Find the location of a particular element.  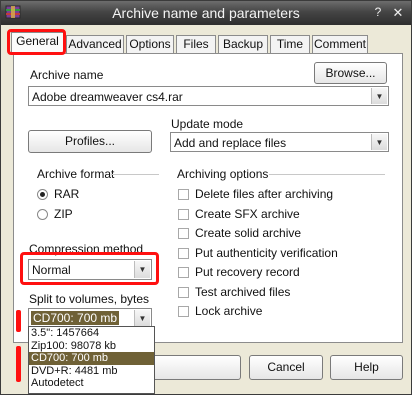

option-label: Create SFX archive is located at coordinates (247, 214).